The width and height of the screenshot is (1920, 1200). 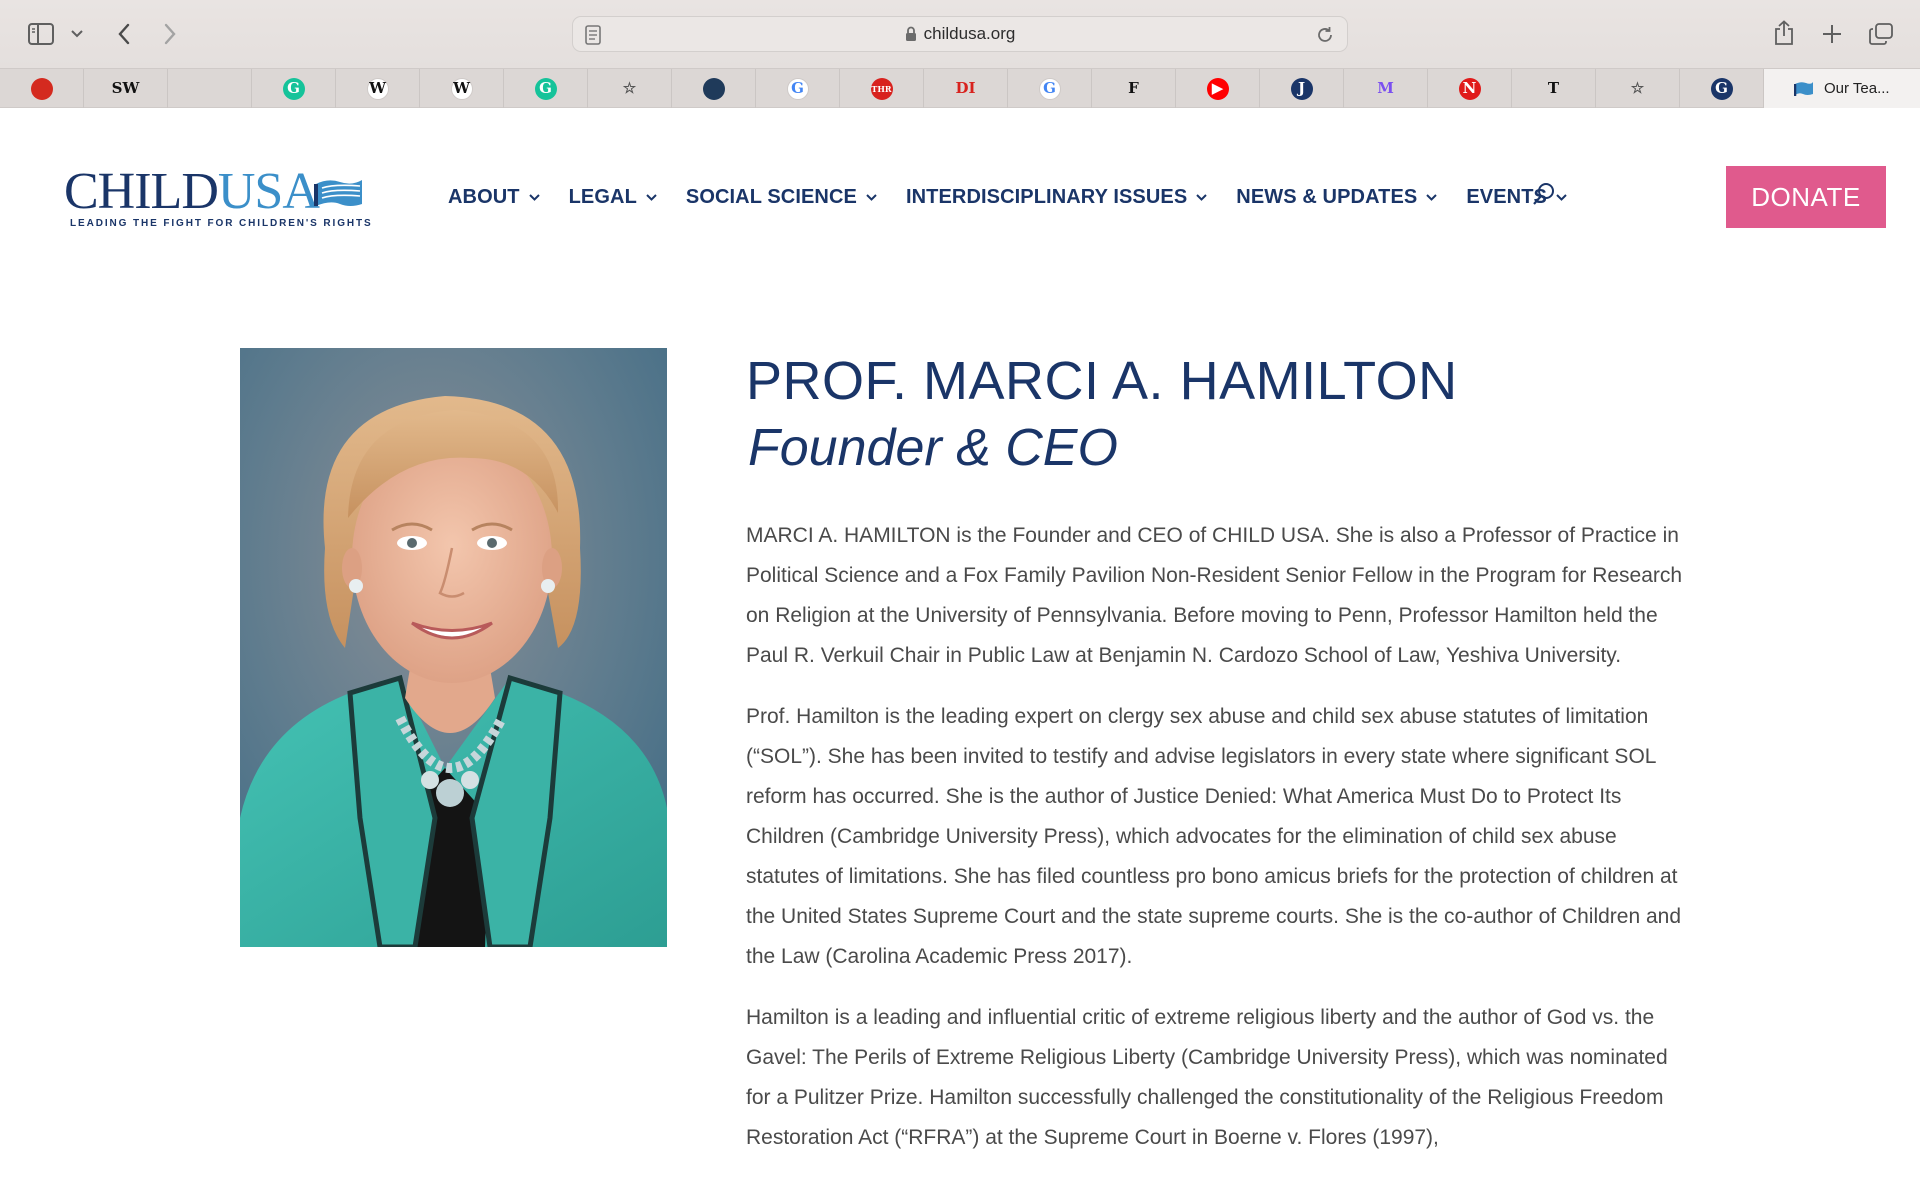 What do you see at coordinates (602, 197) in the screenshot?
I see `nav-item-label: LEGAL` at bounding box center [602, 197].